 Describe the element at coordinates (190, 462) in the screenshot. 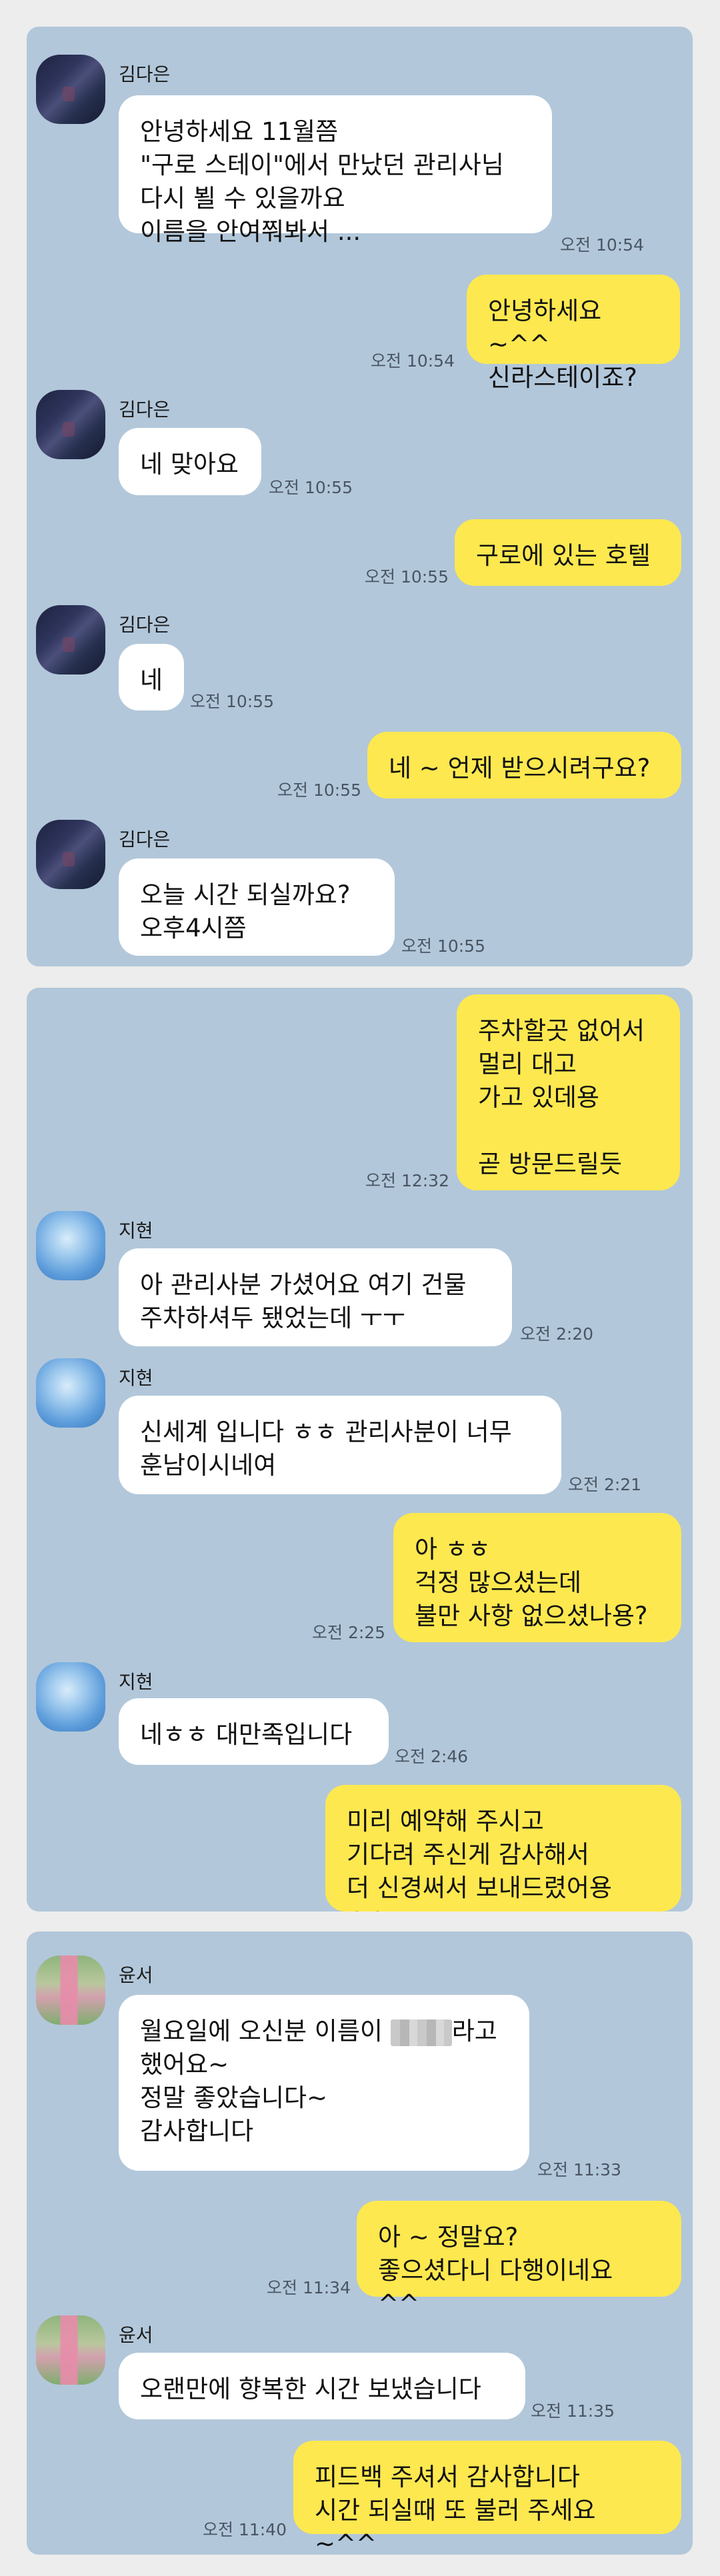

I see `incoming-message: 네 맞아요` at that location.